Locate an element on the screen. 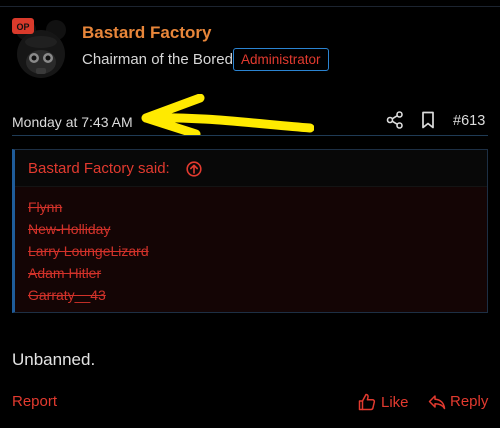 This screenshot has width=500, height=428. reply-label: Reply is located at coordinates (469, 401).